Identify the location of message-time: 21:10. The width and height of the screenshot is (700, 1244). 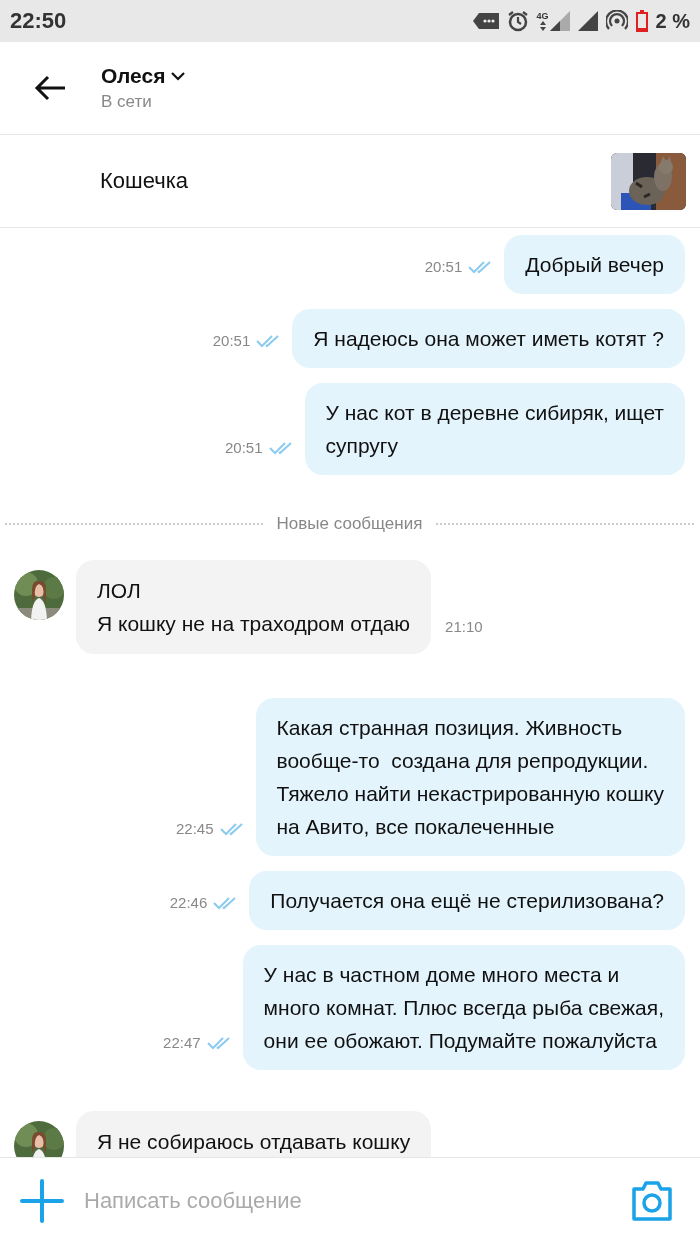
(464, 626).